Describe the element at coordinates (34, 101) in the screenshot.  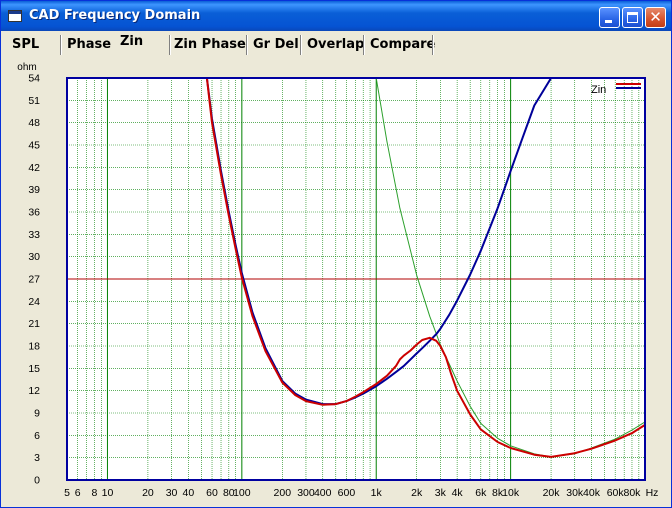
I see `y-tick-label: 51` at that location.